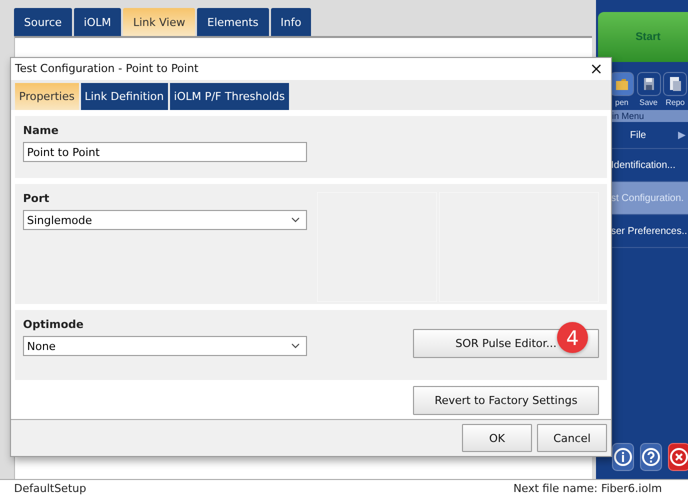 The height and width of the screenshot is (496, 688). What do you see at coordinates (47, 96) in the screenshot?
I see `tab: Properties` at bounding box center [47, 96].